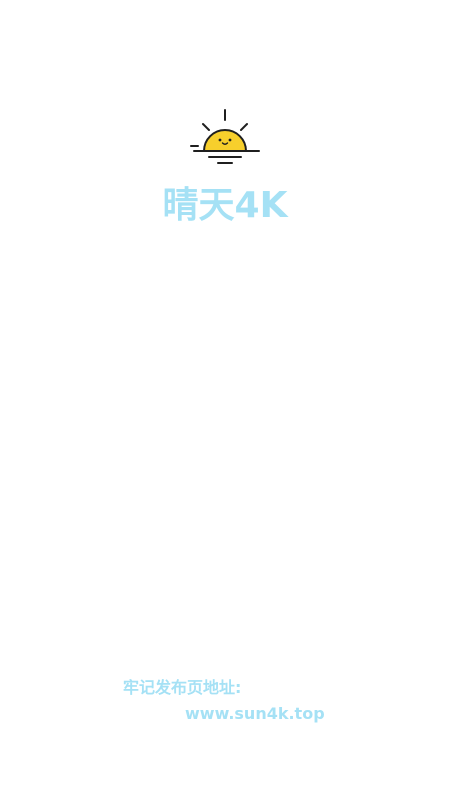 This screenshot has height=800, width=450. I want to click on publish-page-label: 牢记发布页地址:, so click(182, 687).